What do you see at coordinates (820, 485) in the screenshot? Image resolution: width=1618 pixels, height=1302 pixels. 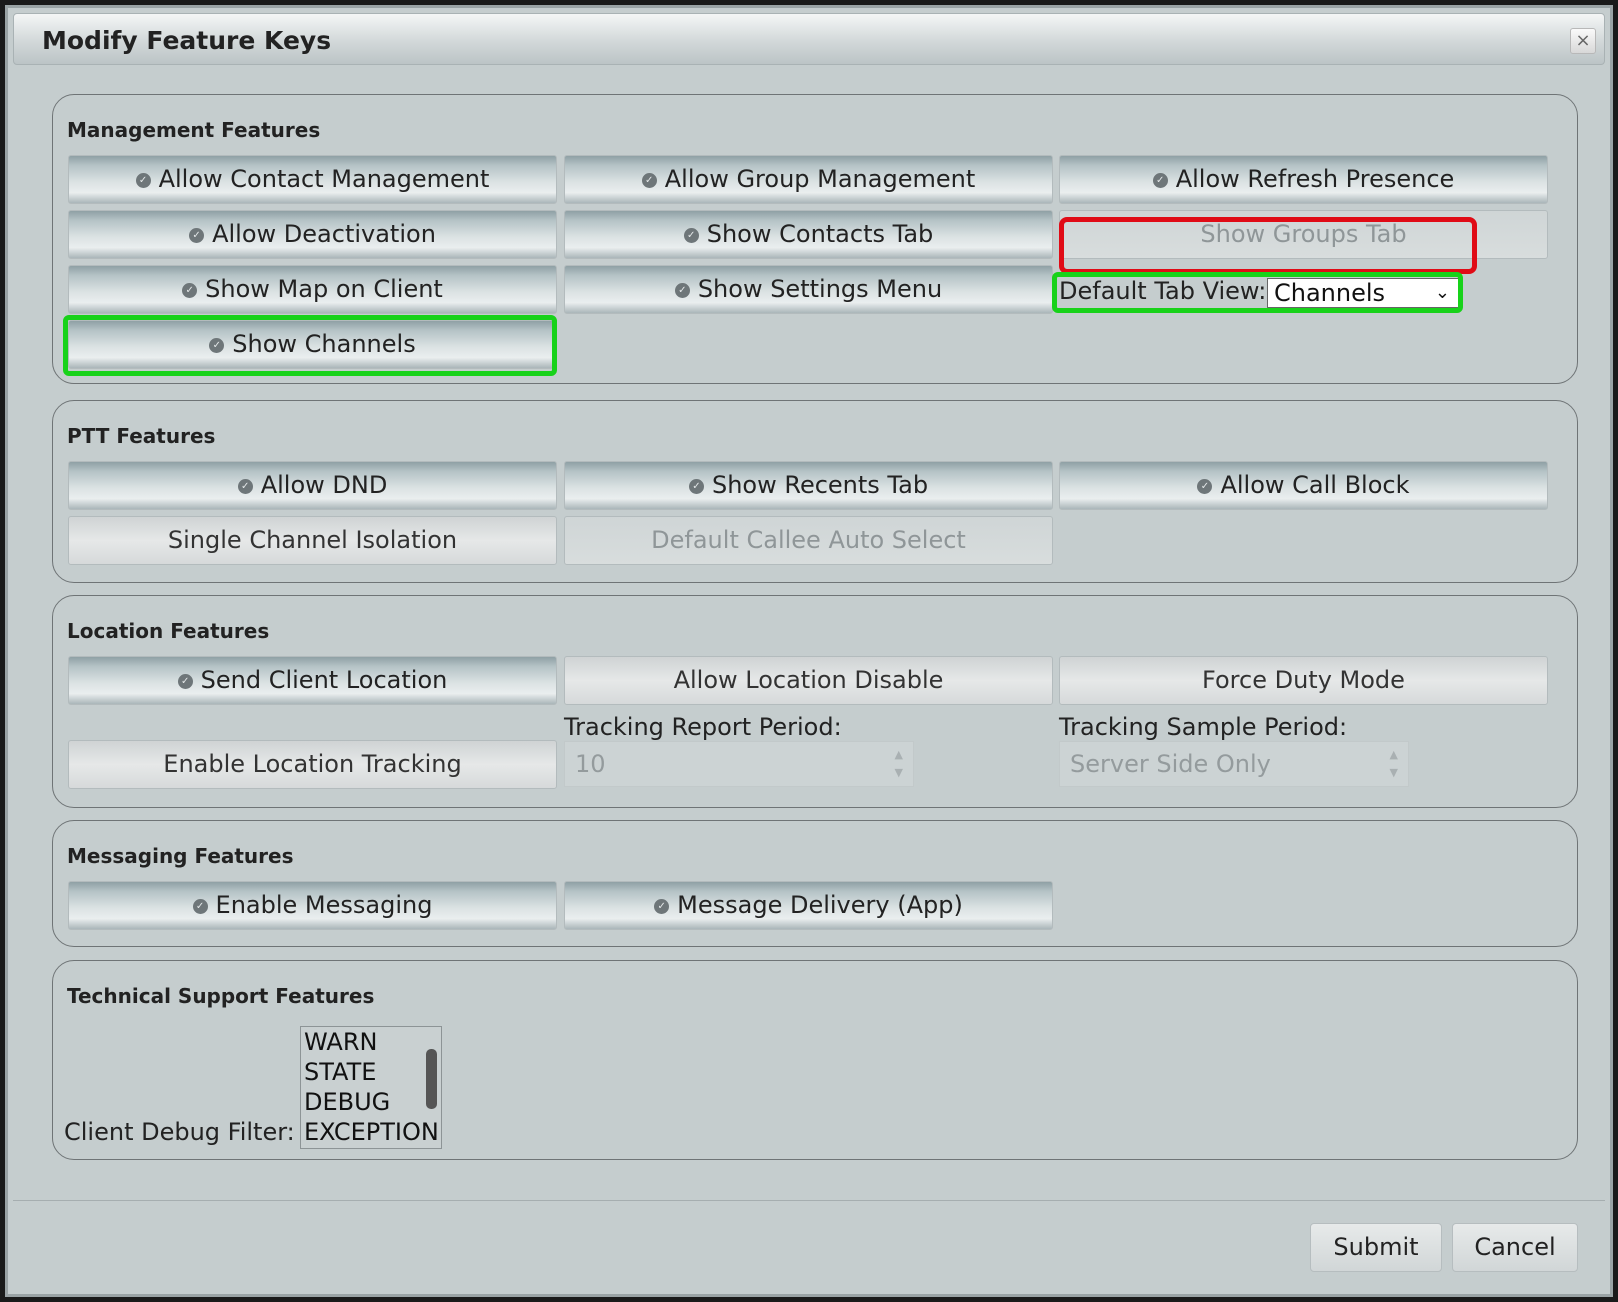 I see `button-label: Show Recents Tab` at bounding box center [820, 485].